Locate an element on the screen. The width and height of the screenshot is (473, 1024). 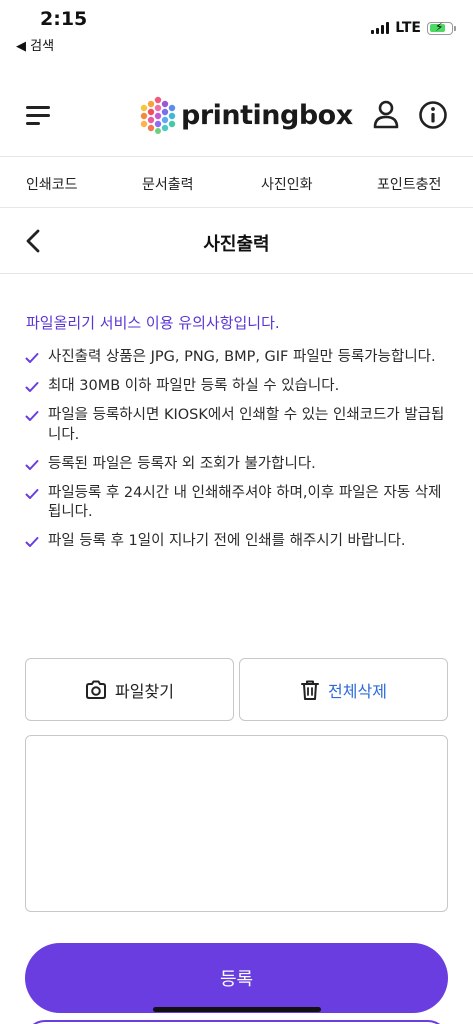
tab-document-print: 문서출력 is located at coordinates (168, 184).